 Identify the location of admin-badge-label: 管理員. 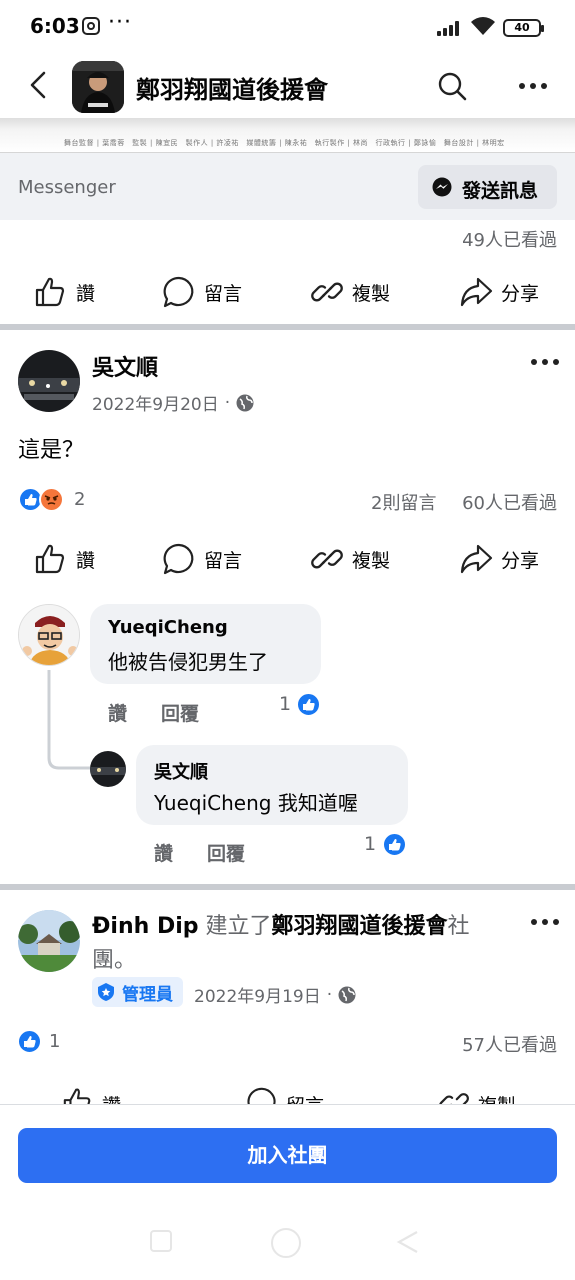
(147, 994).